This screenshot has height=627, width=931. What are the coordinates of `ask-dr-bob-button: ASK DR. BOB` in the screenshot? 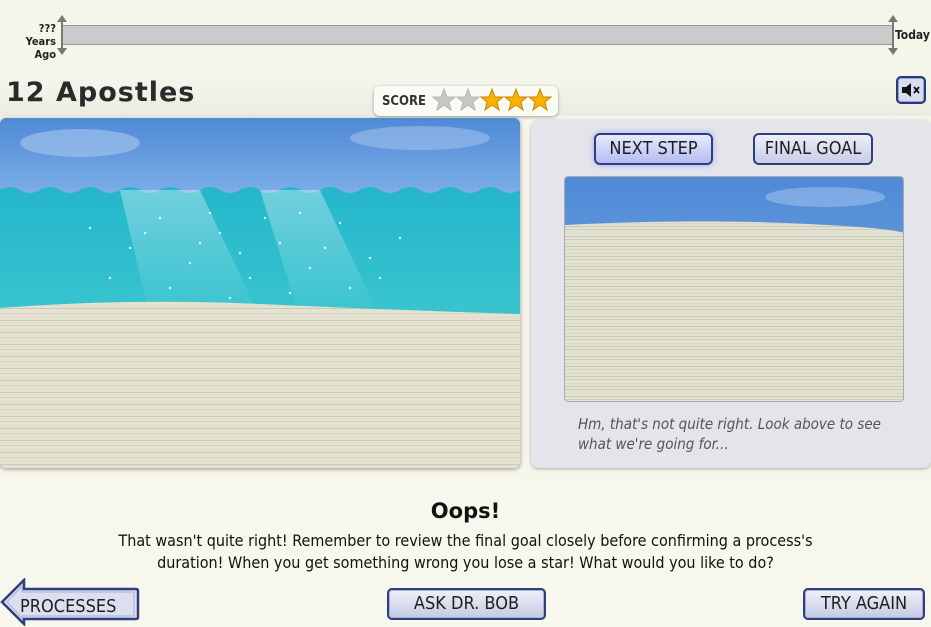 It's located at (466, 604).